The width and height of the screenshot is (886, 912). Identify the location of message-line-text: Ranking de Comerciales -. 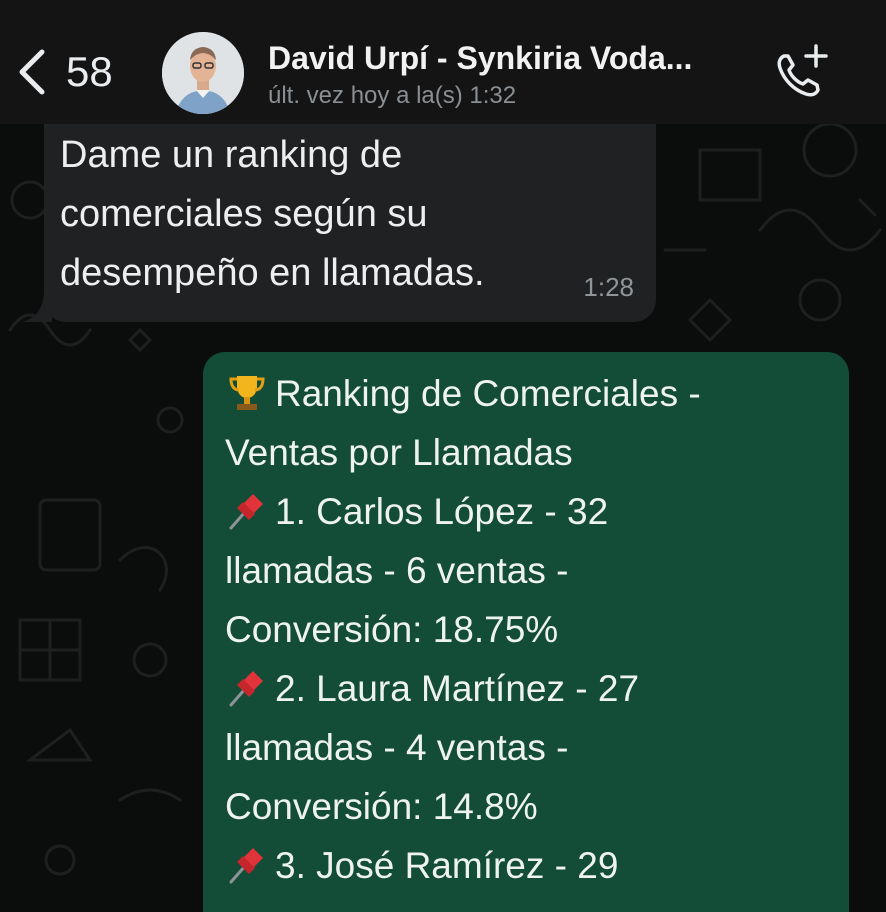
(488, 393).